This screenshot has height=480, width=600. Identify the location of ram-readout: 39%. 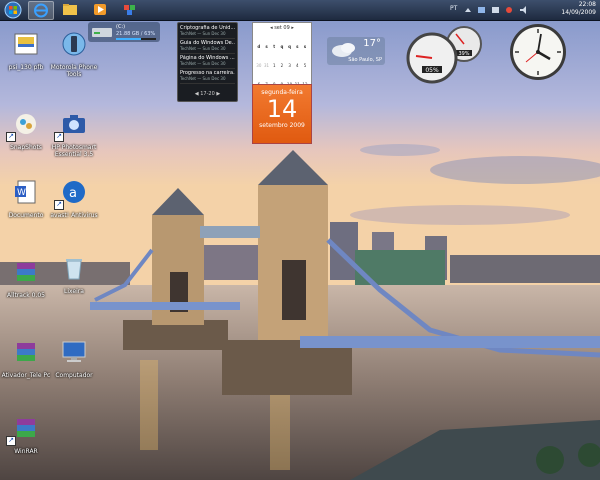
(463, 54).